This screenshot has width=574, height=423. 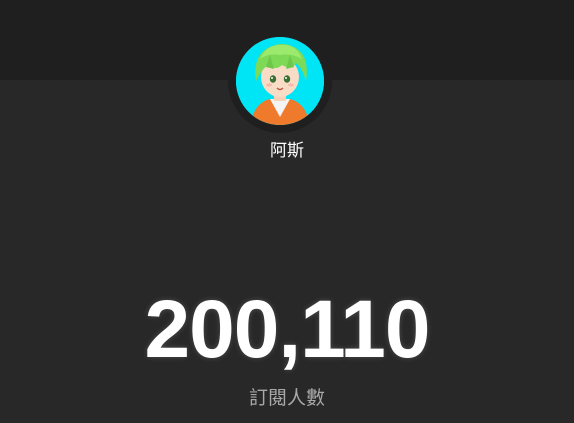 I want to click on subscriber-count: 200,110, so click(x=287, y=329).